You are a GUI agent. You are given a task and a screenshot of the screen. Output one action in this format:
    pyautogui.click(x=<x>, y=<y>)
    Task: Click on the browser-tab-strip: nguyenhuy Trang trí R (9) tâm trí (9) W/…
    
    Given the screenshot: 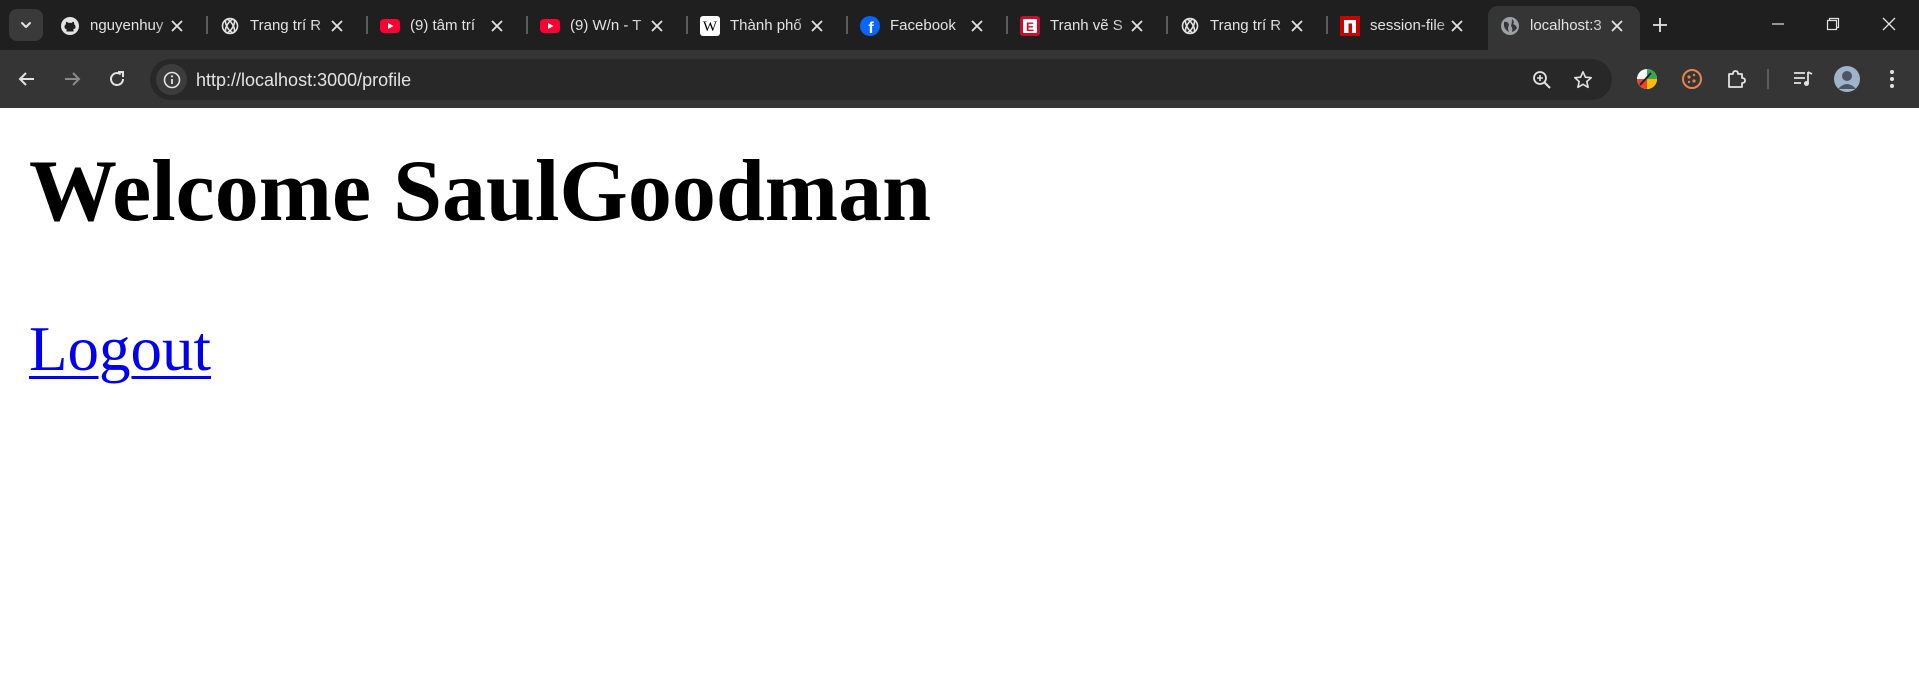 What is the action you would take?
    pyautogui.click(x=959, y=25)
    